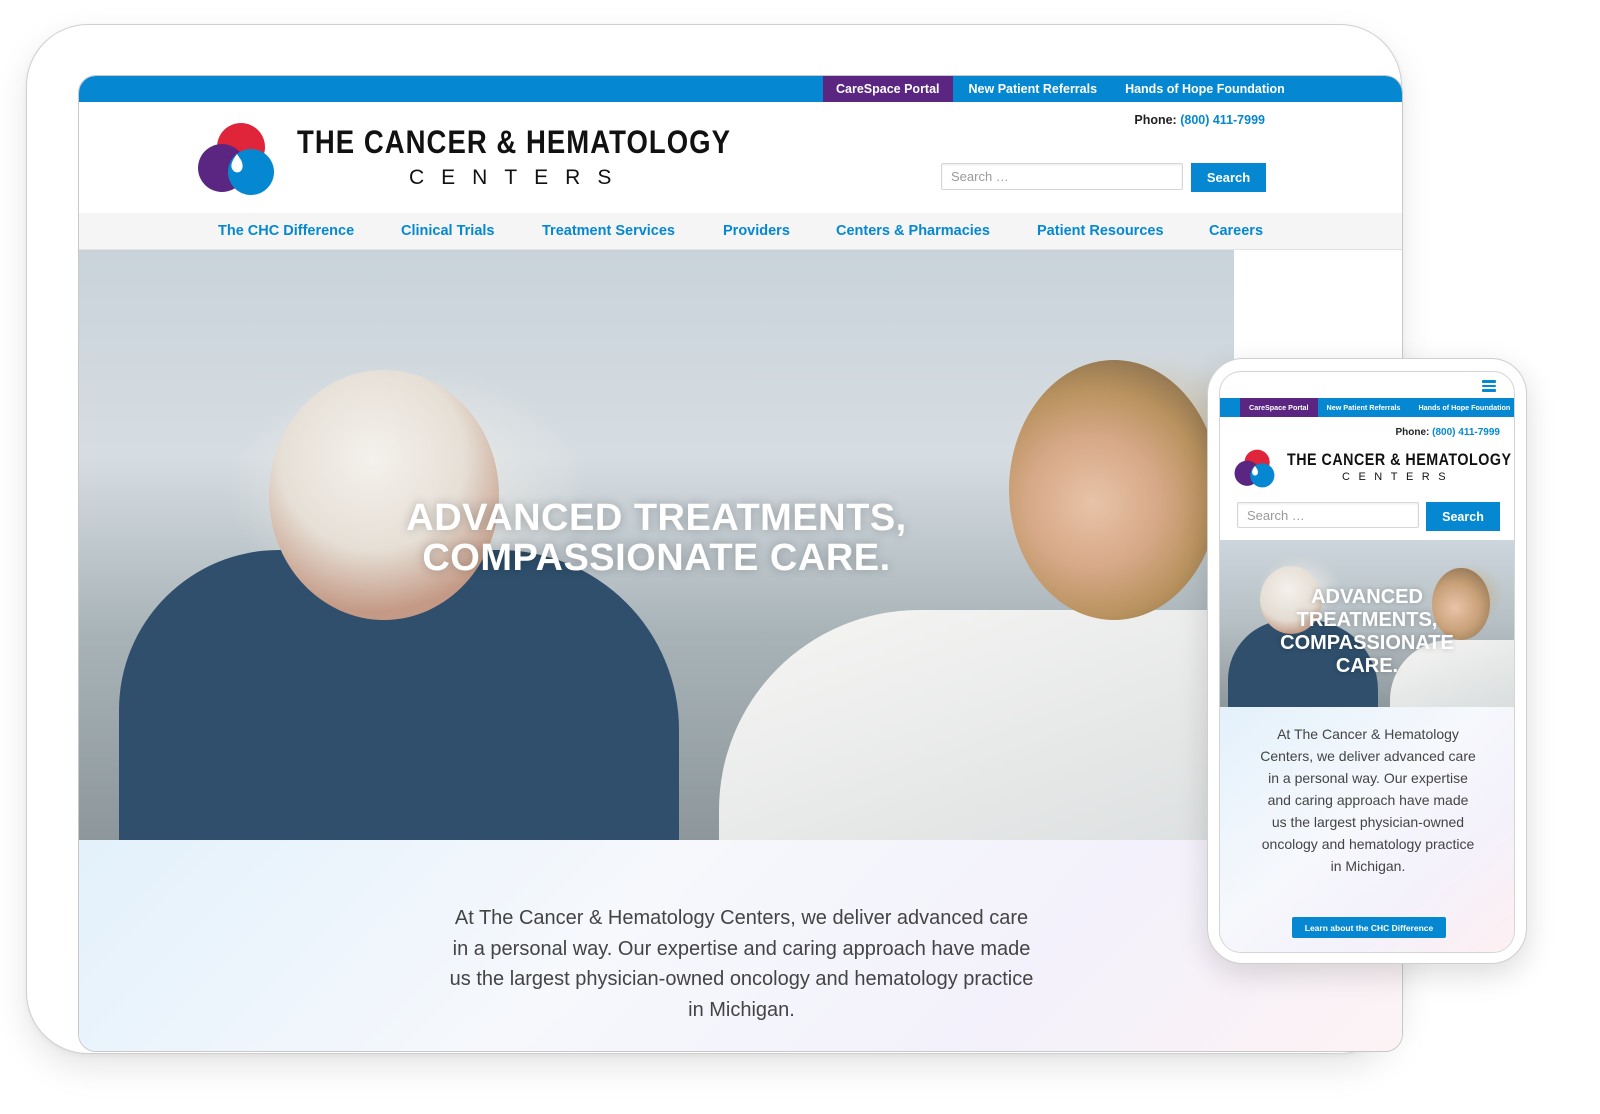  Describe the element at coordinates (1463, 516) in the screenshot. I see `mobile-search-button: Search` at that location.